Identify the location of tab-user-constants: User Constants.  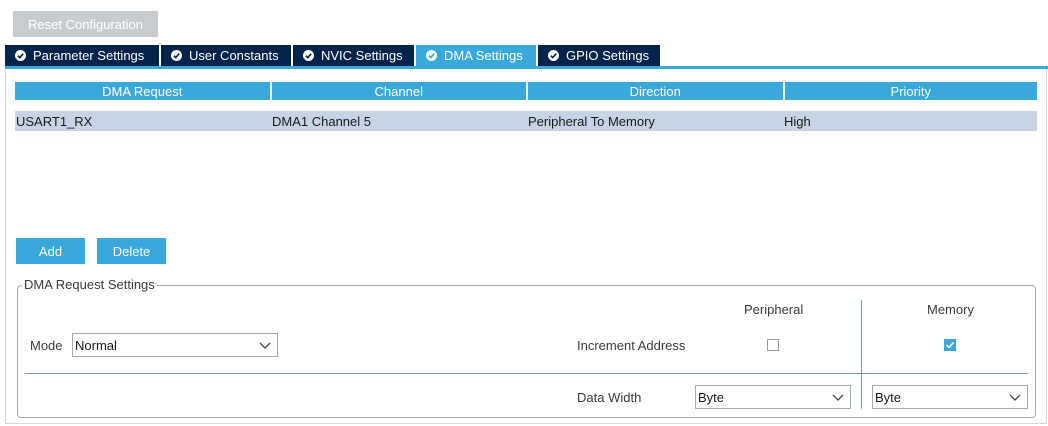
(226, 55).